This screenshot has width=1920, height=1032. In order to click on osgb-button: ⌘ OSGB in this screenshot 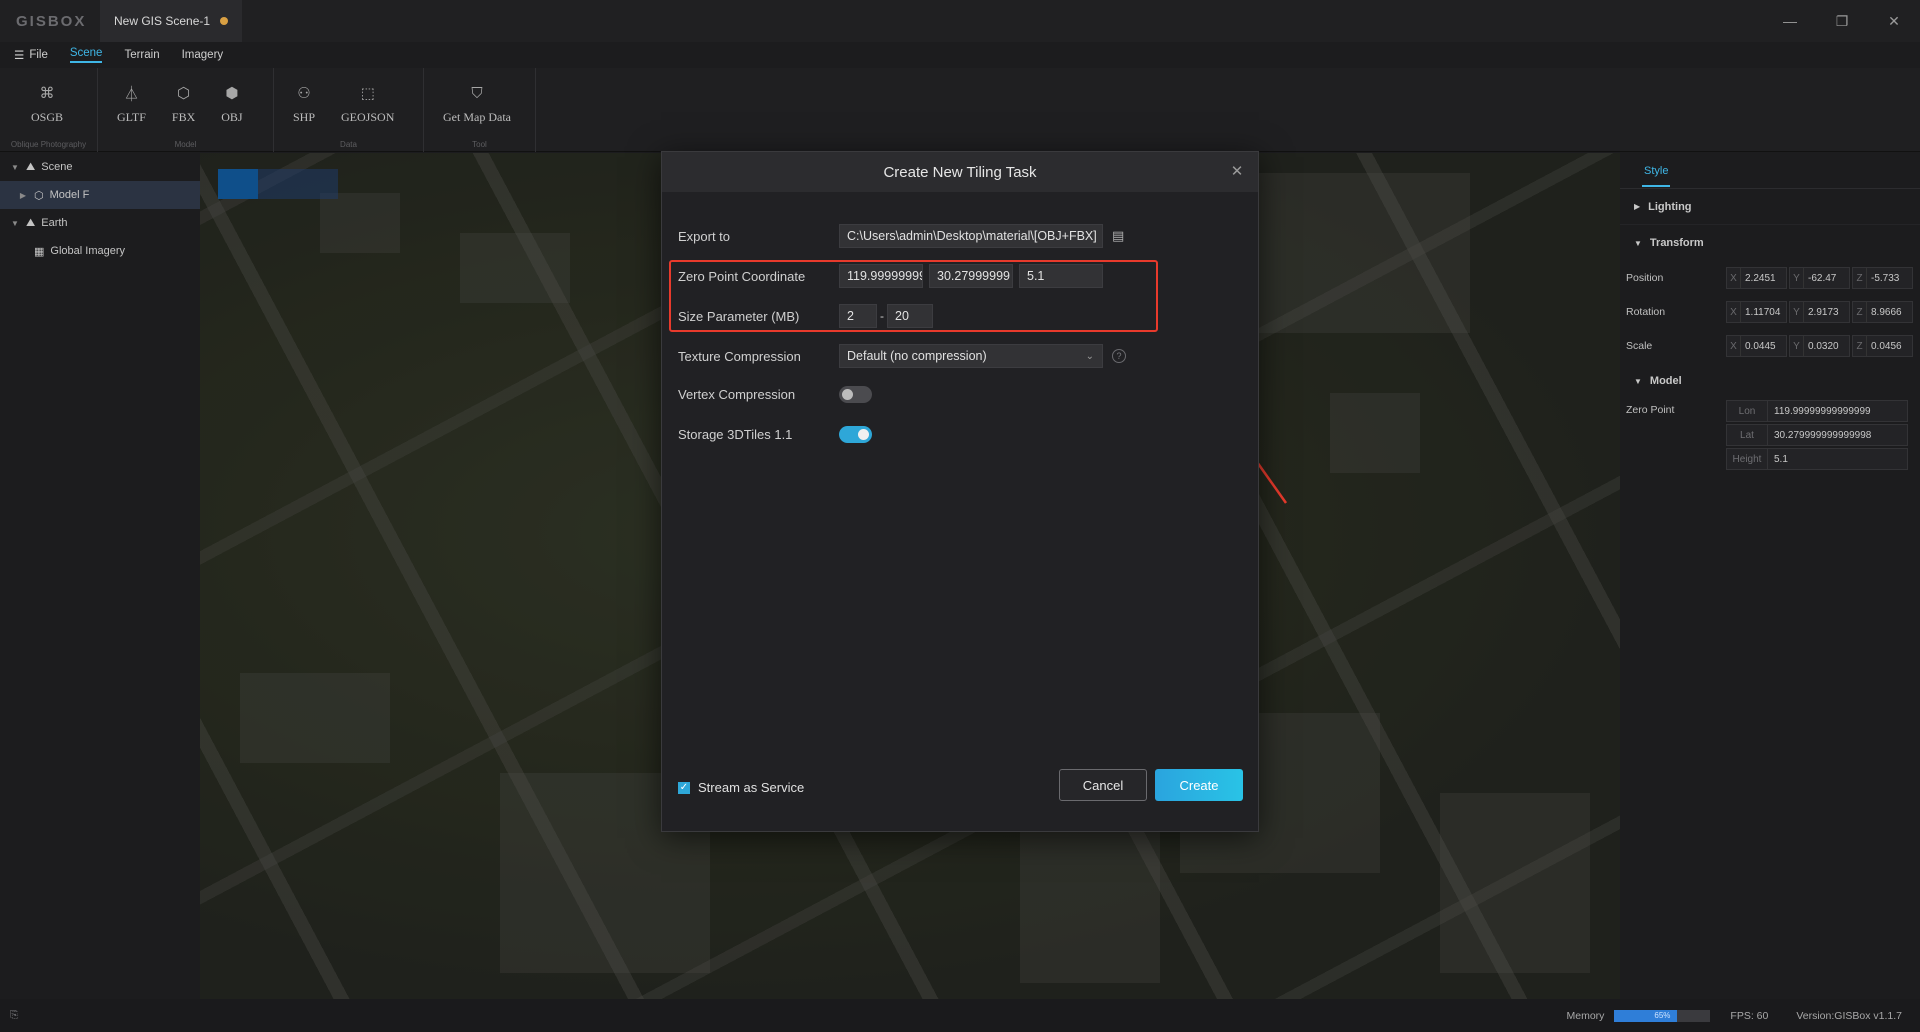, I will do `click(38, 104)`.